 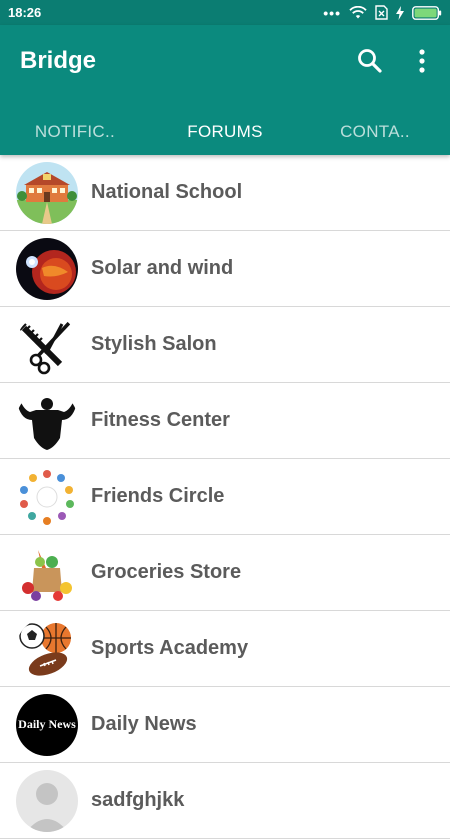 I want to click on status-time: 18:26, so click(x=25, y=12).